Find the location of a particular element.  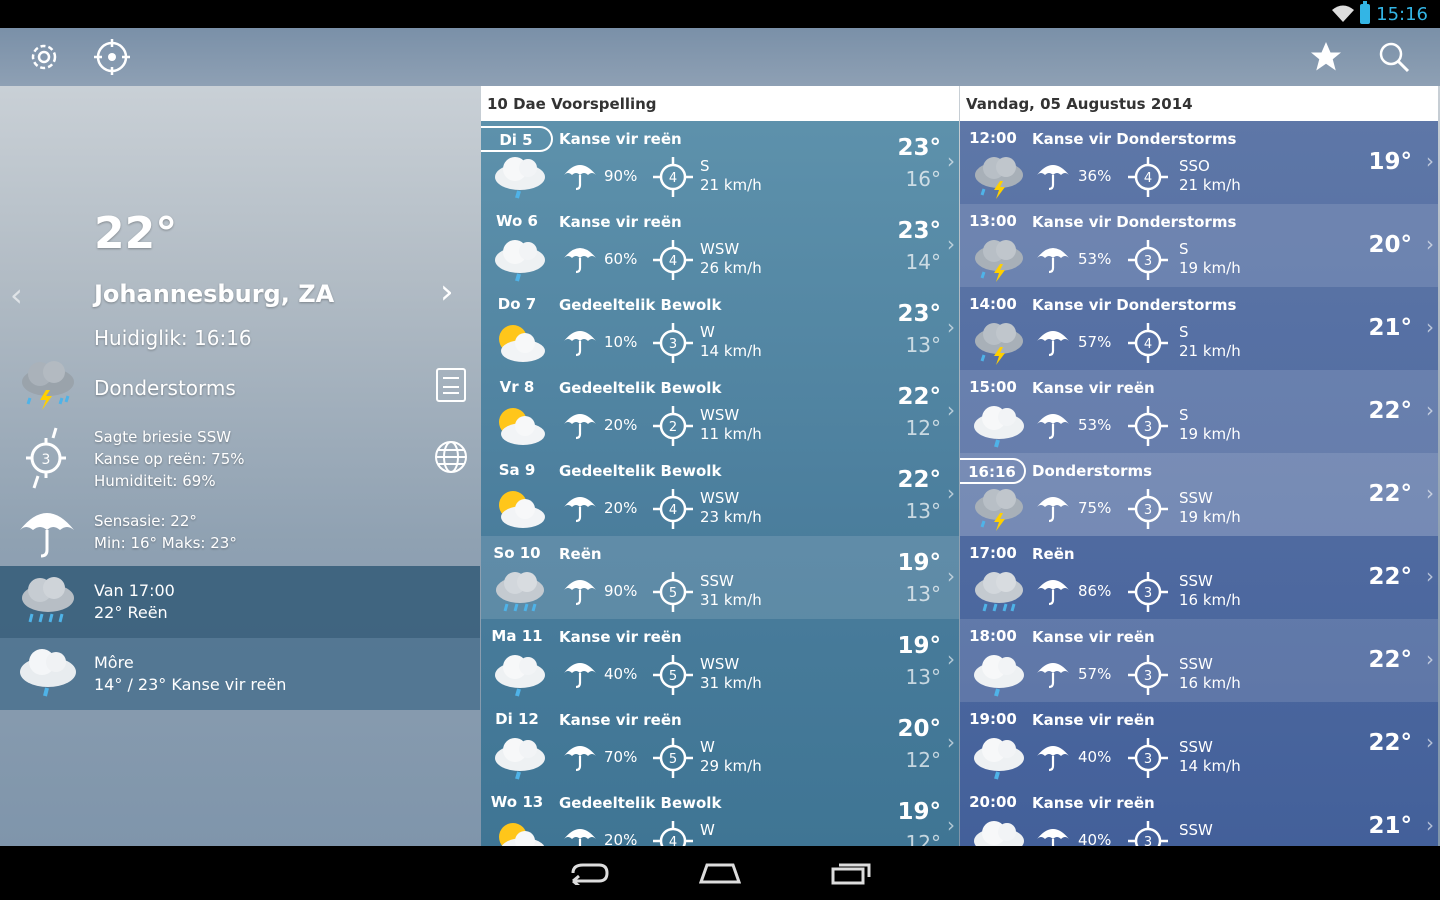

next-hours-band: Van 17:00 22° Reën is located at coordinates (240, 602).